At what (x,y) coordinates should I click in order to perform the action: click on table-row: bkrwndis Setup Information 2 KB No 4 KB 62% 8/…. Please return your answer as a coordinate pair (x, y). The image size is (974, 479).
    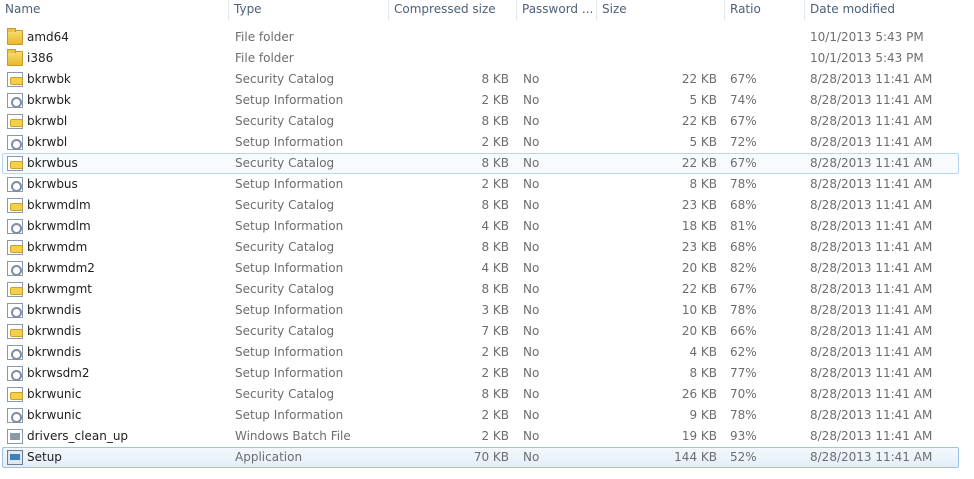
    Looking at the image, I should click on (480, 352).